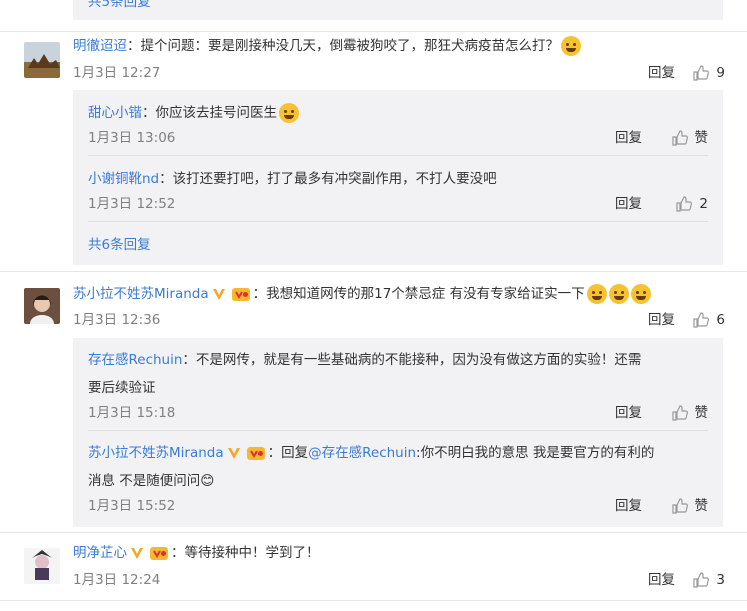 Image resolution: width=747 pixels, height=611 pixels. What do you see at coordinates (122, 388) in the screenshot?
I see `reply-text-continued: 要后续验证` at bounding box center [122, 388].